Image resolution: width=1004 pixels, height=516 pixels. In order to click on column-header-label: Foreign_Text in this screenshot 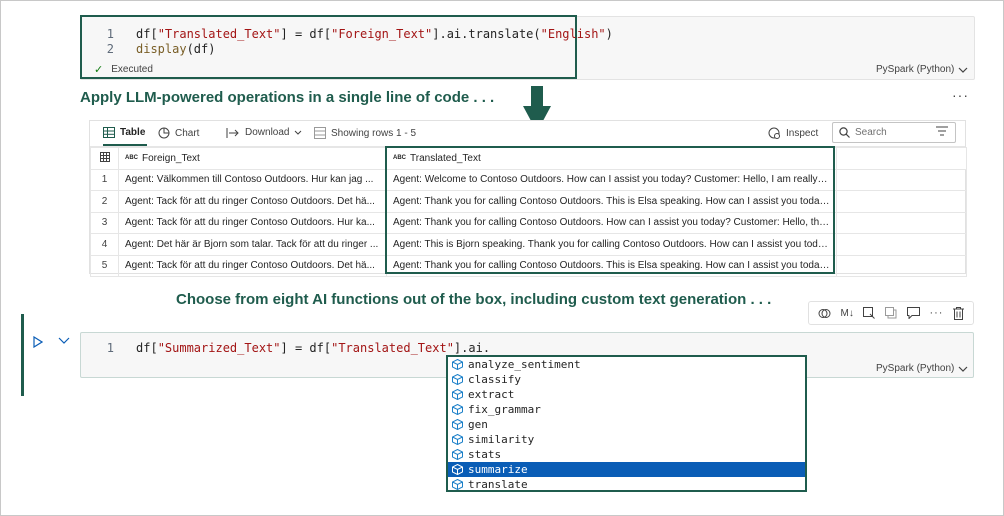, I will do `click(171, 158)`.